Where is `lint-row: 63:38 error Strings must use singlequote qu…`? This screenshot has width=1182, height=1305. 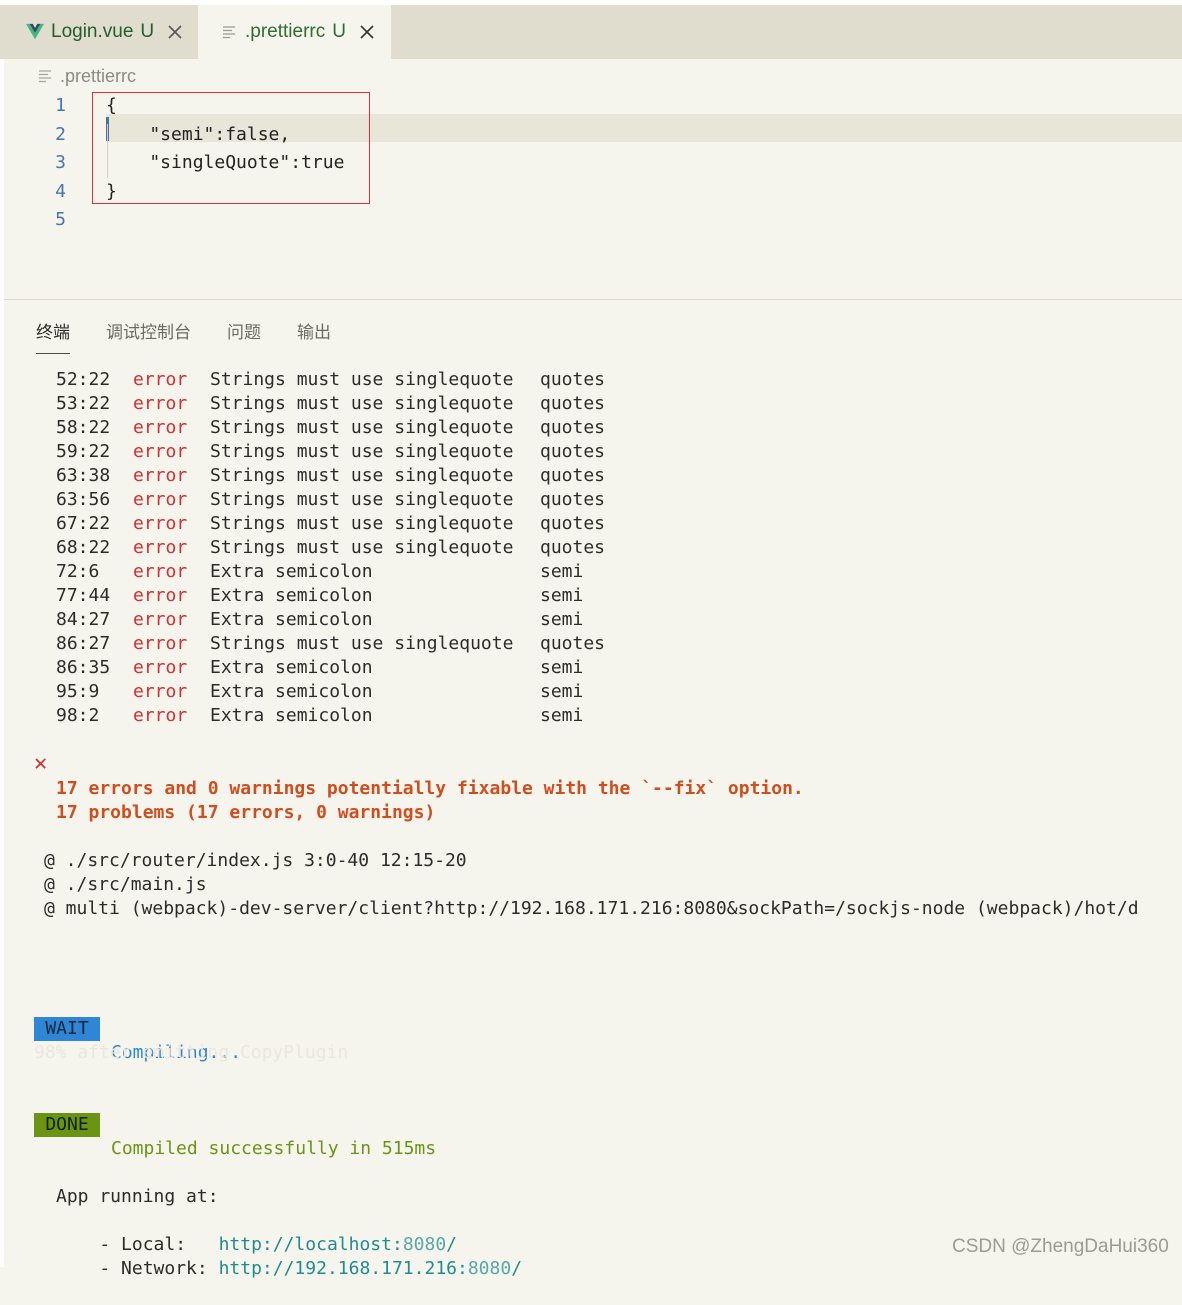
lint-row: 63:38 error Strings must use singlequote qu… is located at coordinates (350, 476).